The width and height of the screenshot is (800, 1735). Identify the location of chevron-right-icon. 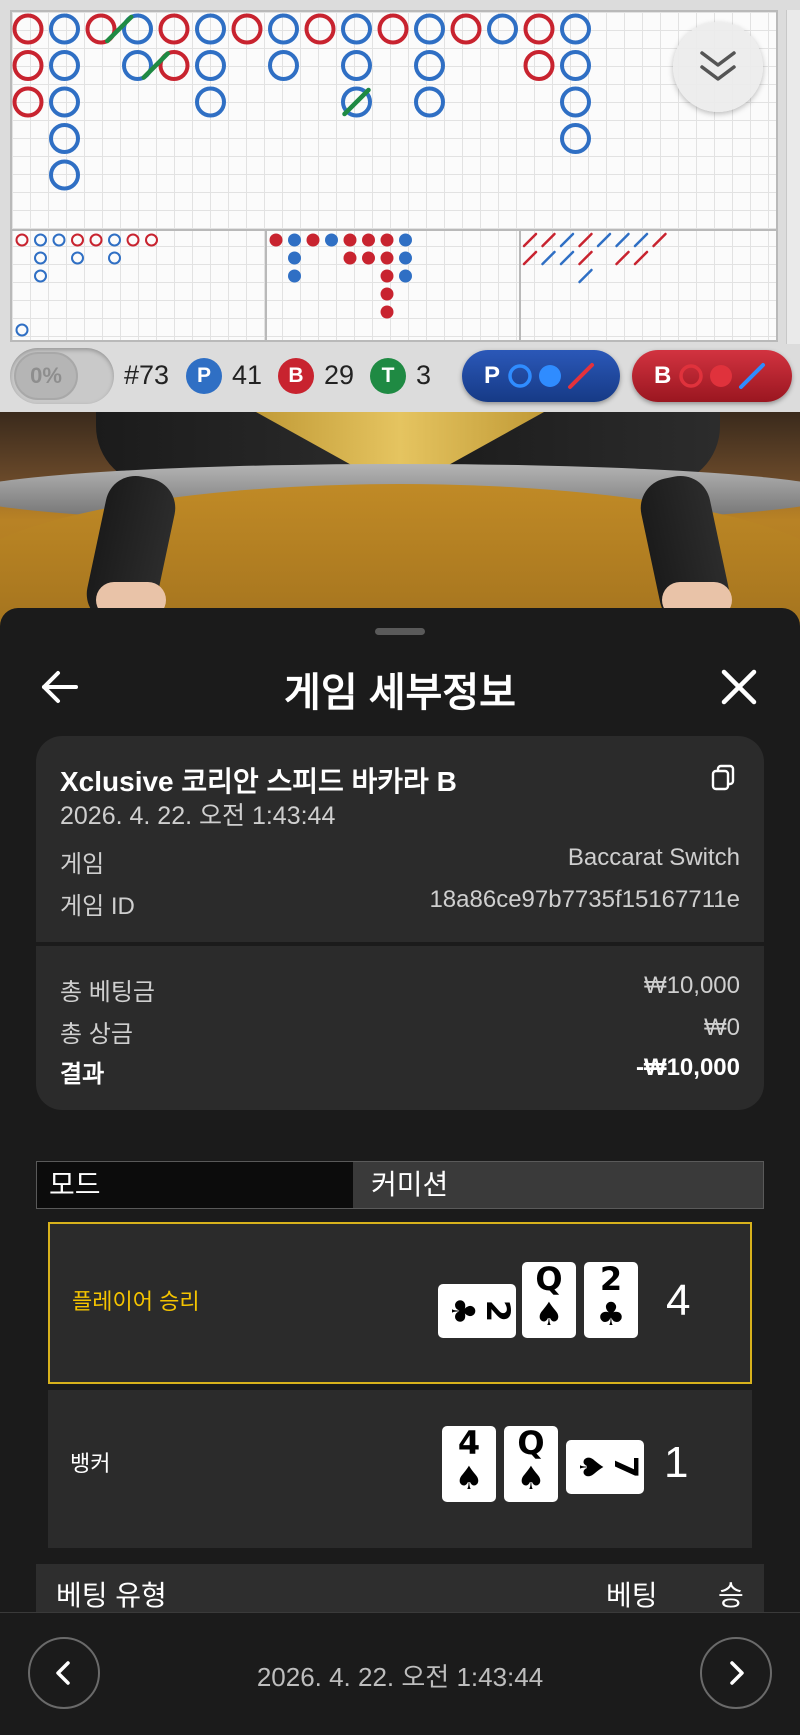
(737, 1673).